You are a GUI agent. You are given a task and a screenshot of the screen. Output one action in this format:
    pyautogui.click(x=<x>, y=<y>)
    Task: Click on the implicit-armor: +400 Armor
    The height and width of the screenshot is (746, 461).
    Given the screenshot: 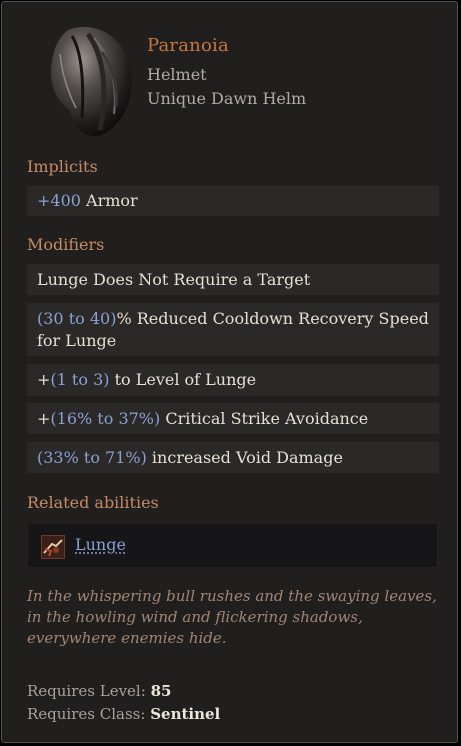 What is the action you would take?
    pyautogui.click(x=233, y=201)
    